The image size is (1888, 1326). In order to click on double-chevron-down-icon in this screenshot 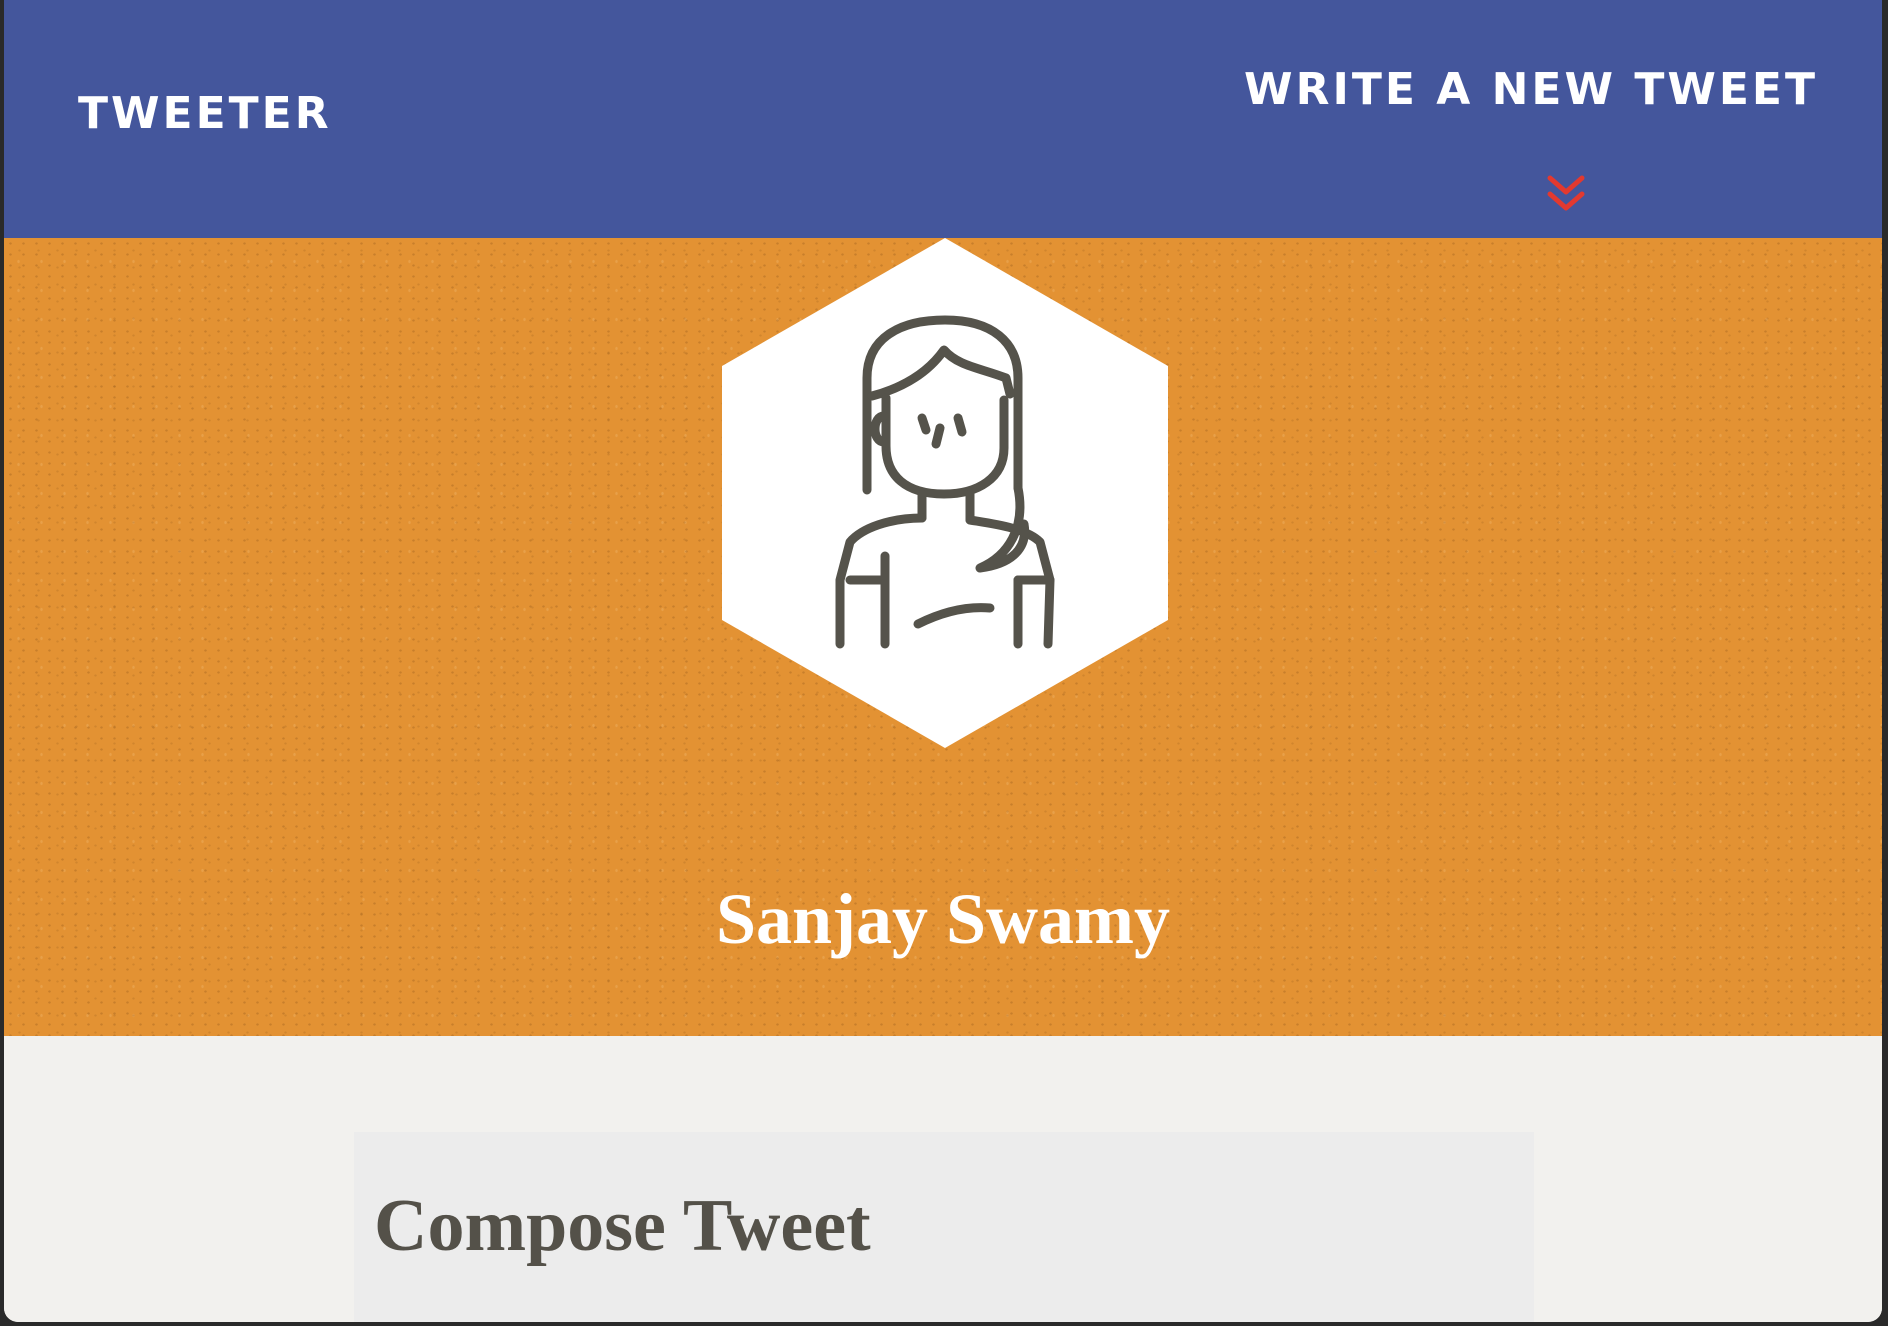, I will do `click(1566, 193)`.